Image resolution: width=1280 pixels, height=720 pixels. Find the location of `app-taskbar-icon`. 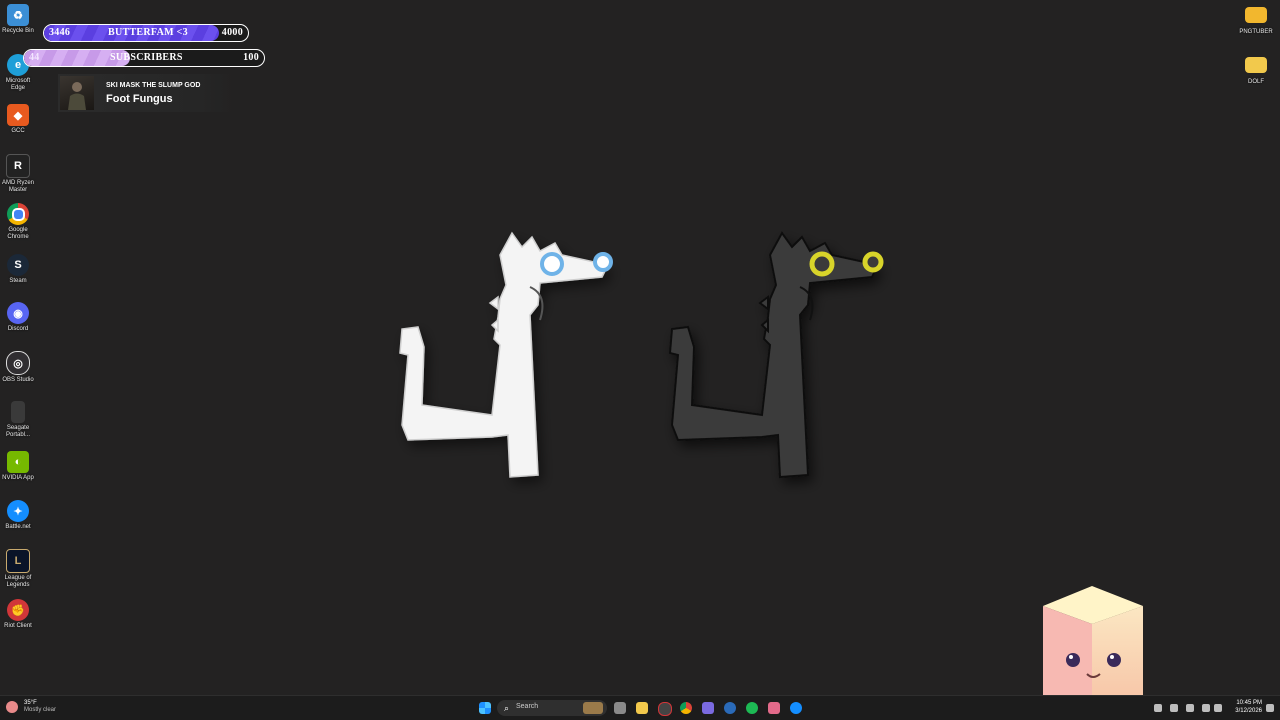

app-taskbar-icon is located at coordinates (708, 708).